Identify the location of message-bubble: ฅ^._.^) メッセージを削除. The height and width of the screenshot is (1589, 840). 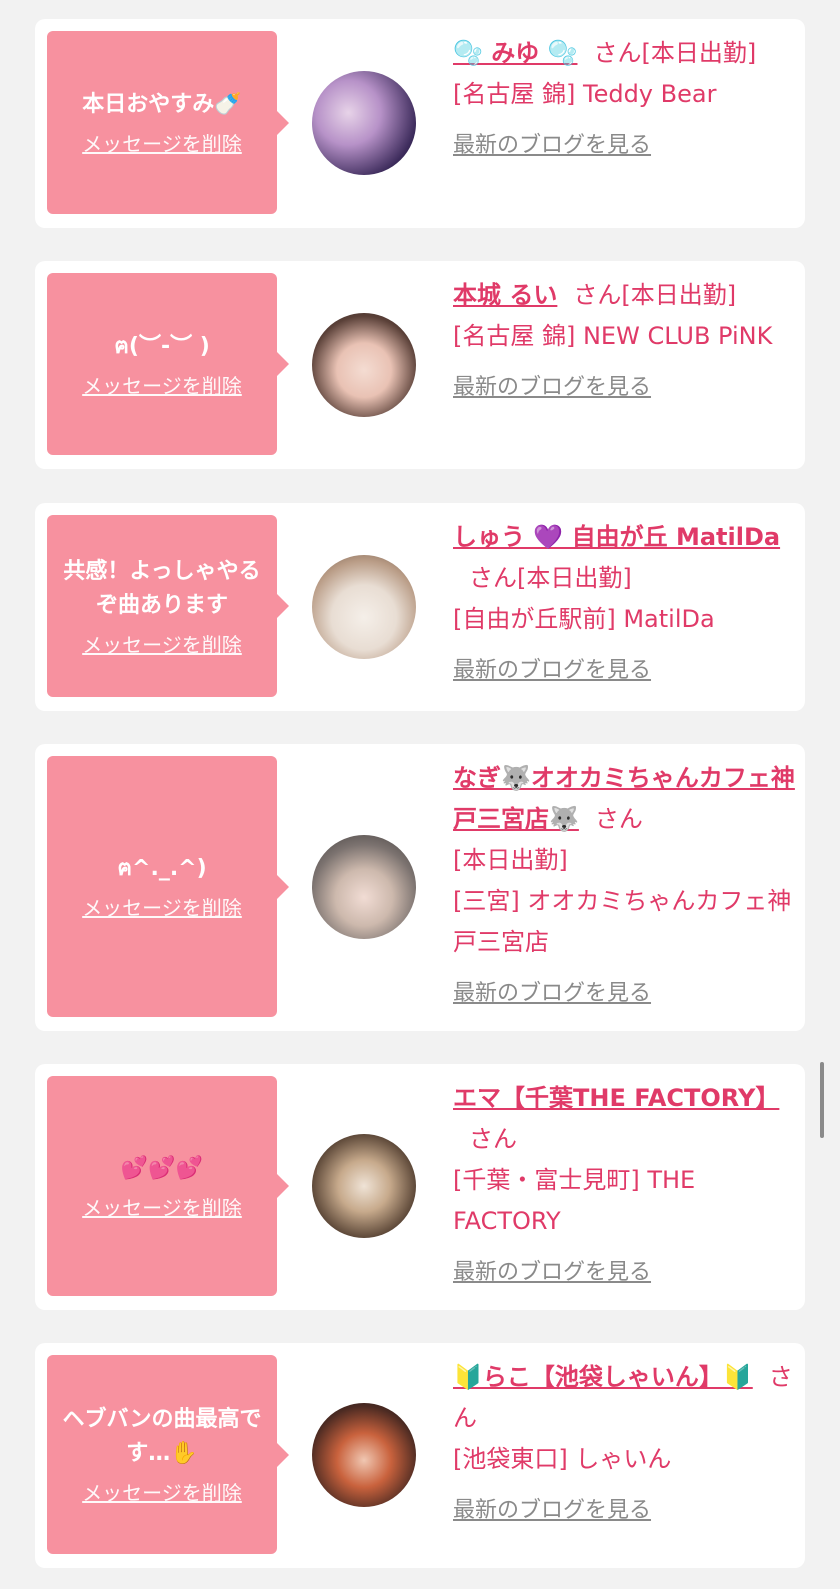
(168, 886).